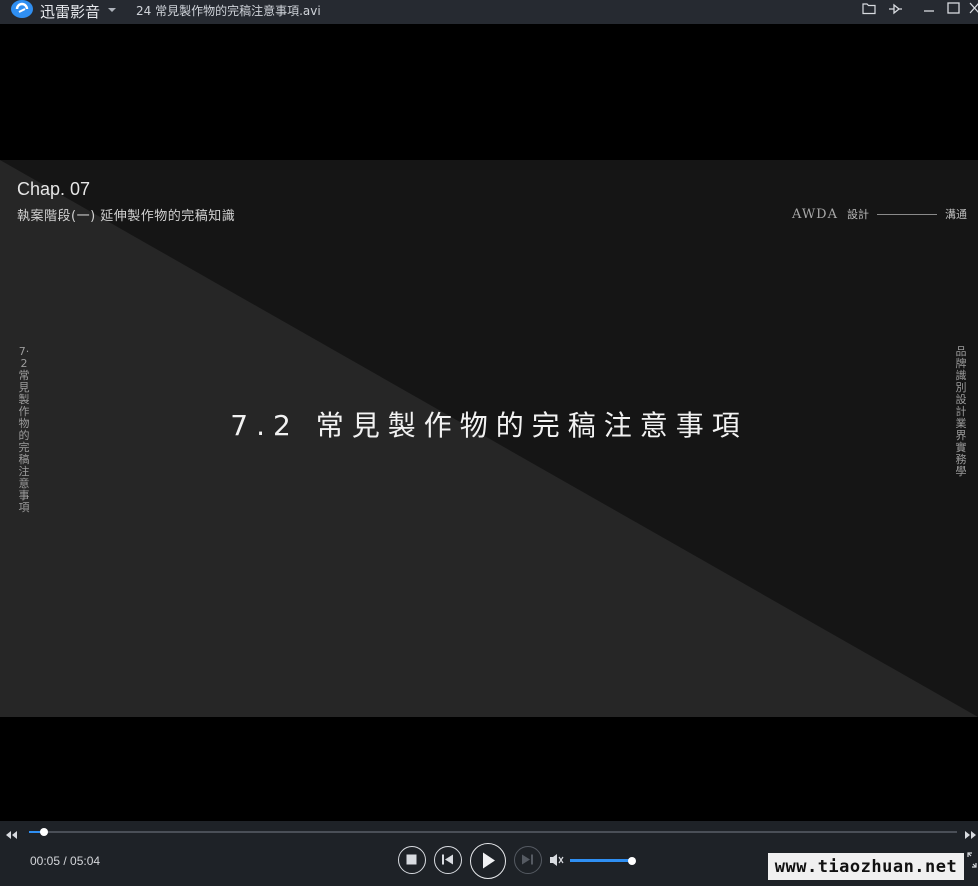 This screenshot has height=886, width=978. Describe the element at coordinates (953, 9) in the screenshot. I see `maximize-icon` at that location.